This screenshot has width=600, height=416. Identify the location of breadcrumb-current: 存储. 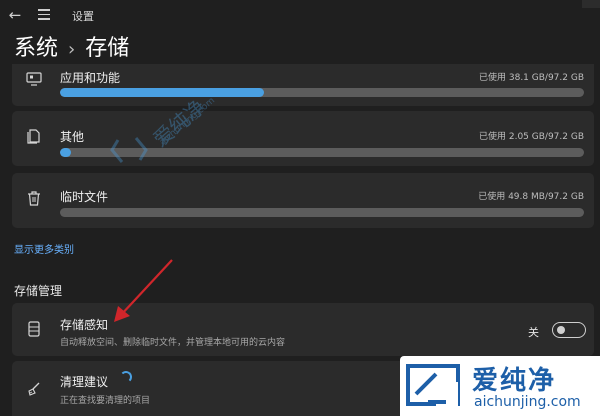
(107, 48).